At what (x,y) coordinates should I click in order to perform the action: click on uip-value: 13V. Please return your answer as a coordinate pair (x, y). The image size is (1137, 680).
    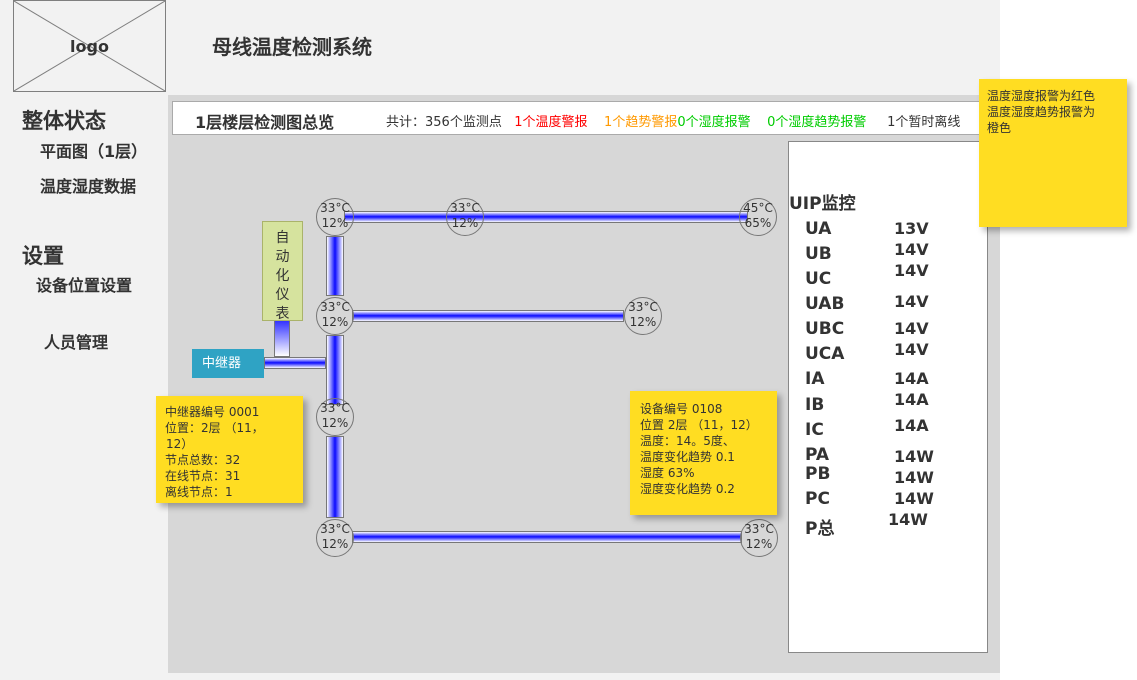
    Looking at the image, I should click on (911, 228).